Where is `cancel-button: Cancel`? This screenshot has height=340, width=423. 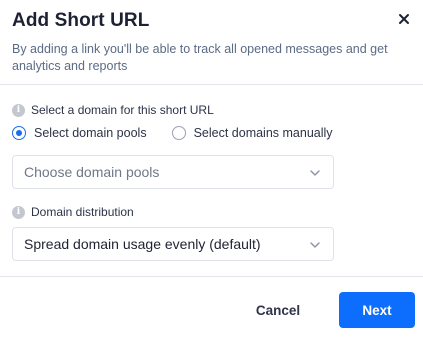 cancel-button: Cancel is located at coordinates (278, 310).